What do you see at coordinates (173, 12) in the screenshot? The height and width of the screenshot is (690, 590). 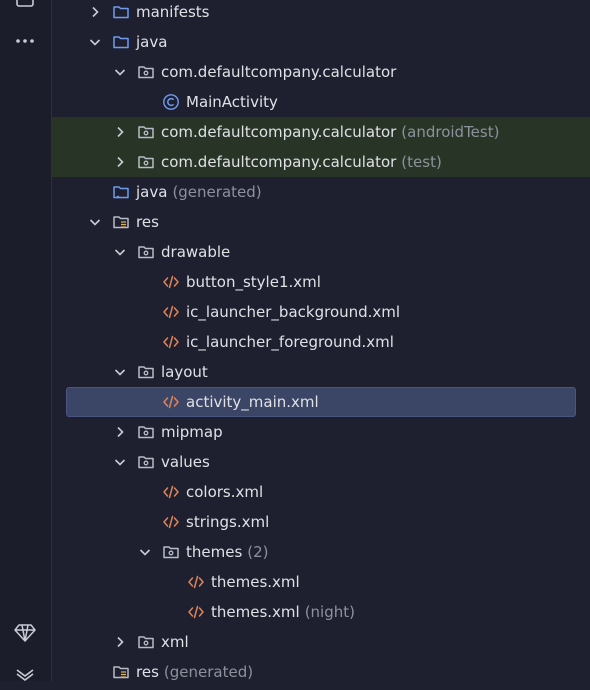 I see `tree-node-label: manifests` at bounding box center [173, 12].